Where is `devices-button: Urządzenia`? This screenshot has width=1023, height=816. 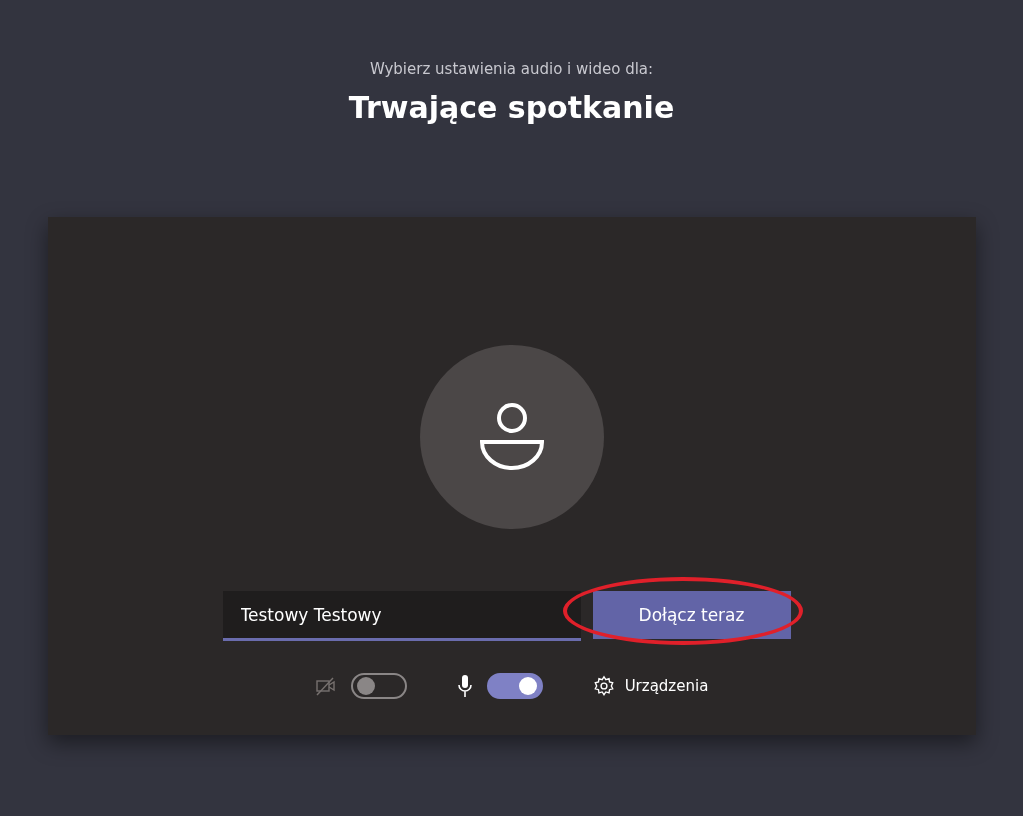
devices-button: Urządzenia is located at coordinates (650, 686).